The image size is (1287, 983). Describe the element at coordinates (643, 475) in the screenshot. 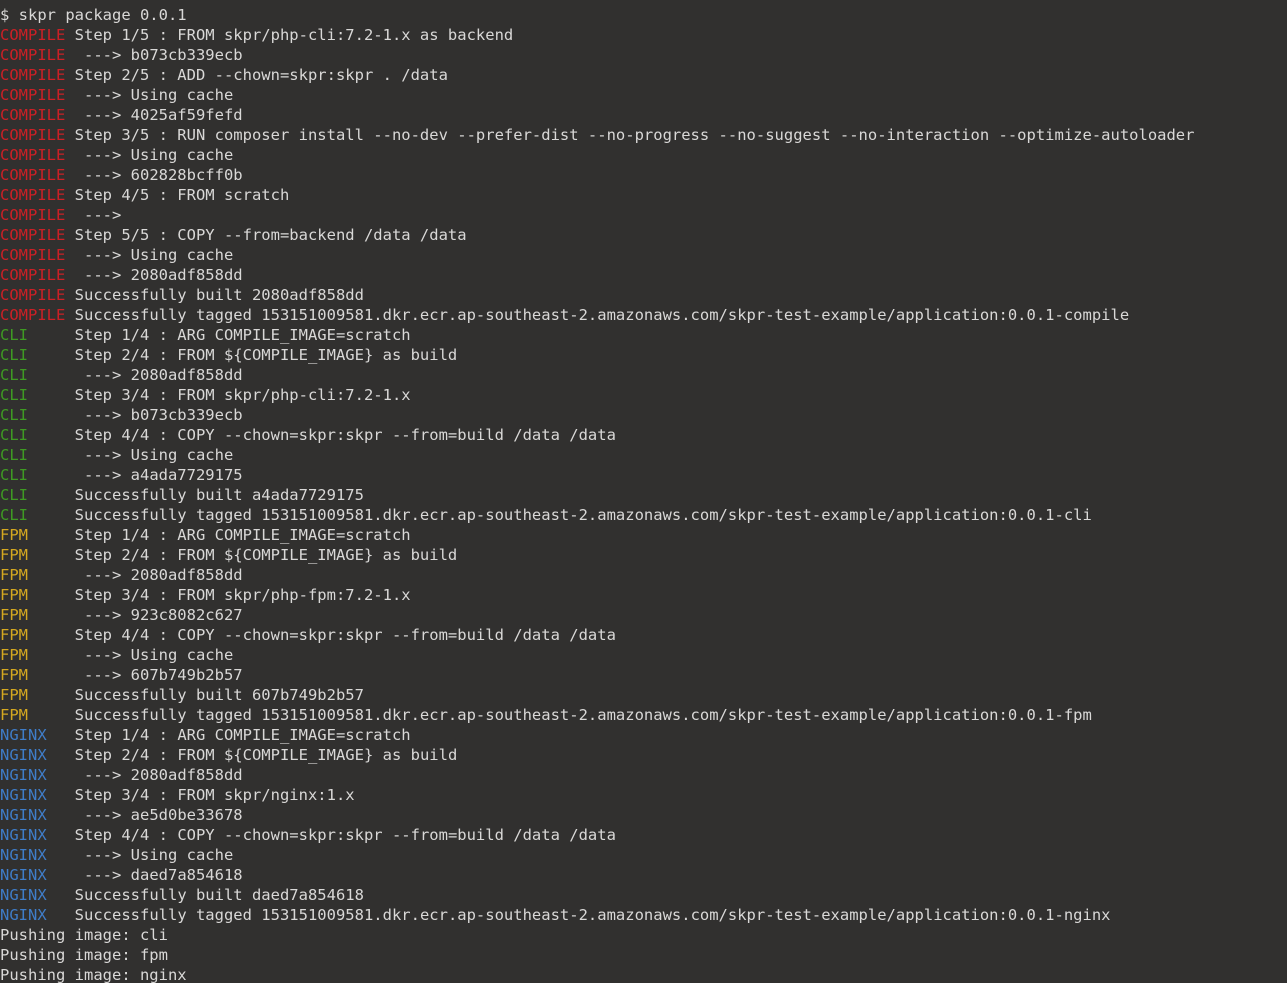

I see `terminal-line: CLI ---> a4ada7729175` at that location.